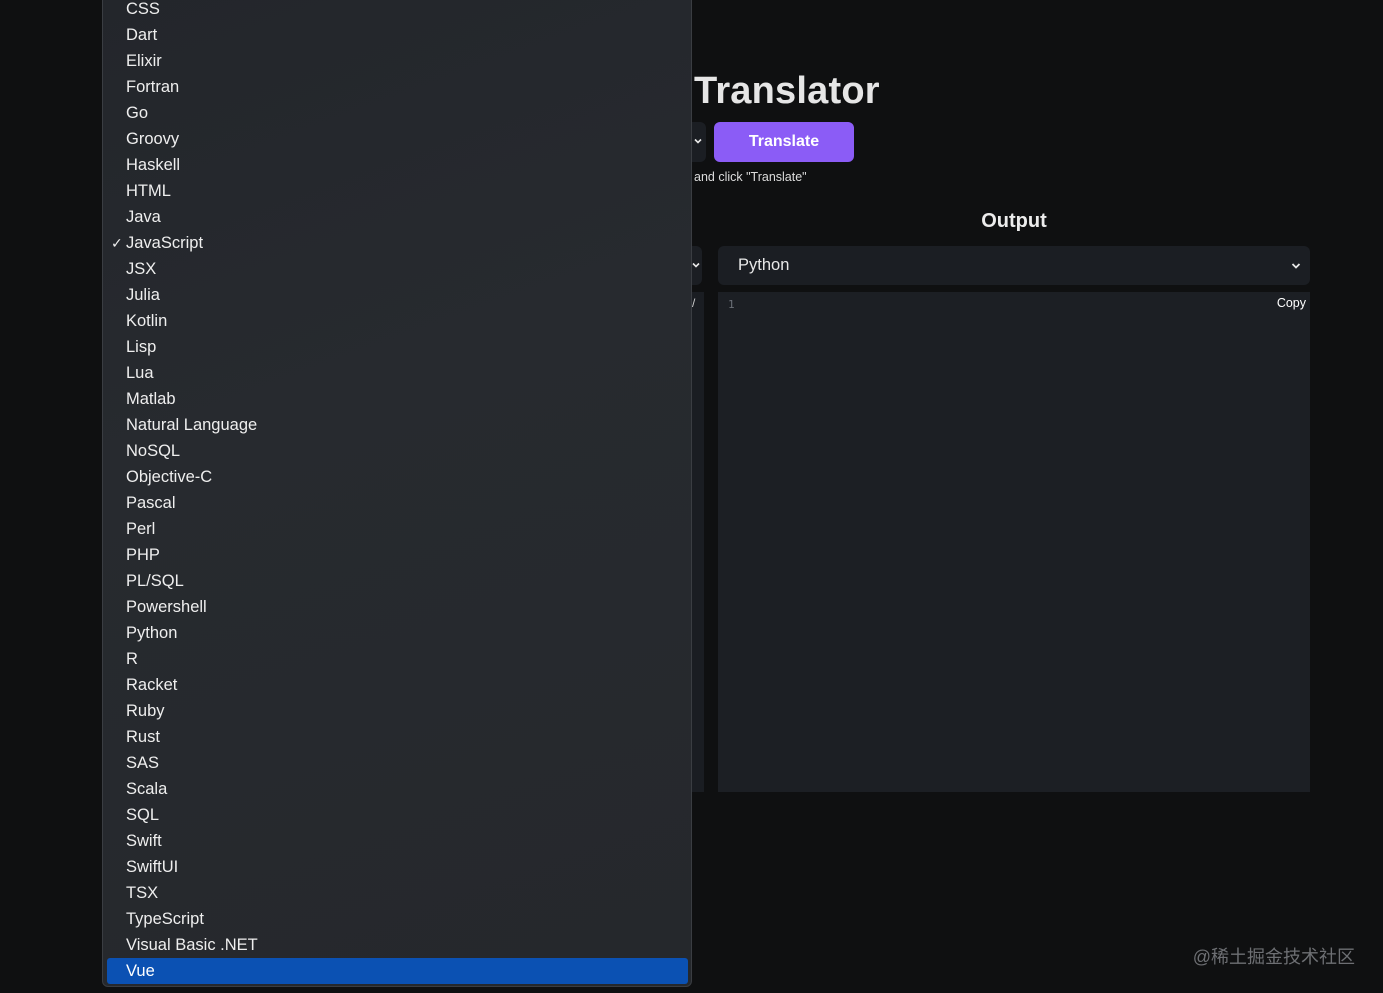 The image size is (1383, 993). What do you see at coordinates (141, 269) in the screenshot?
I see `dropdown-option-label: JSX` at bounding box center [141, 269].